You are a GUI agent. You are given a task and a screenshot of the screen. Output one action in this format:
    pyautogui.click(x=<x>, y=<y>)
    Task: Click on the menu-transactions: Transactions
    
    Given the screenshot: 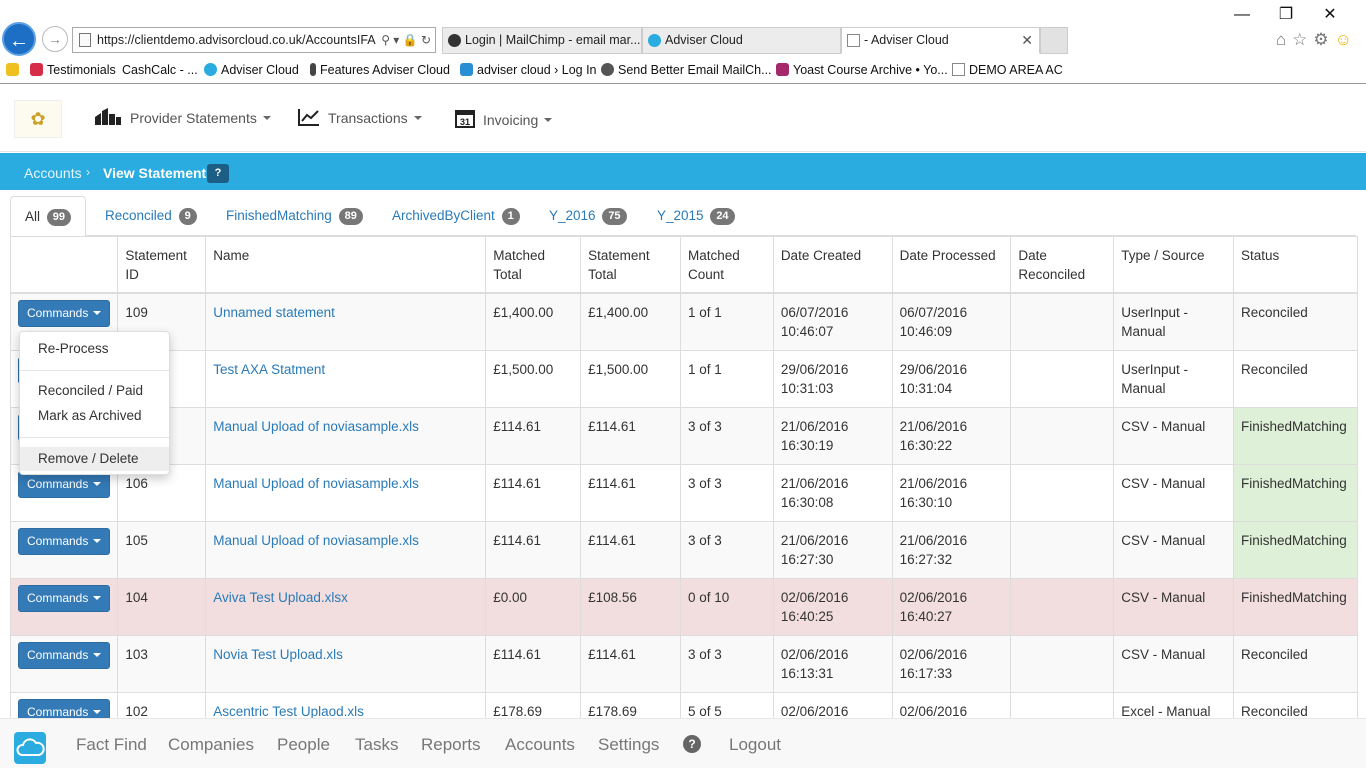 What is the action you would take?
    pyautogui.click(x=360, y=117)
    